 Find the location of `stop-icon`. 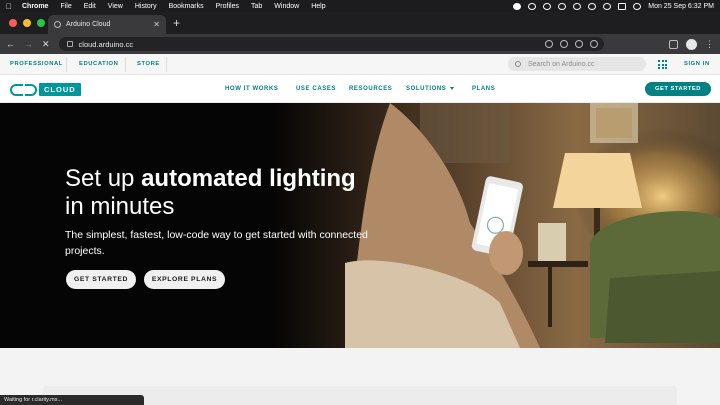

stop-icon is located at coordinates (532, 6).